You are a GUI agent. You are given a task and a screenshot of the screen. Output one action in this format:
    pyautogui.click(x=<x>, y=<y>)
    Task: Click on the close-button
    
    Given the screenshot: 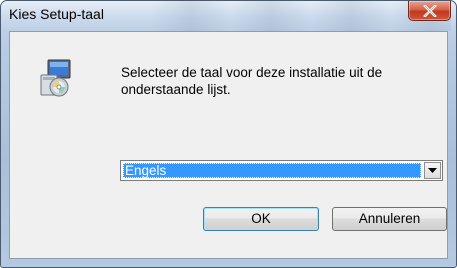 What is the action you would take?
    pyautogui.click(x=429, y=11)
    